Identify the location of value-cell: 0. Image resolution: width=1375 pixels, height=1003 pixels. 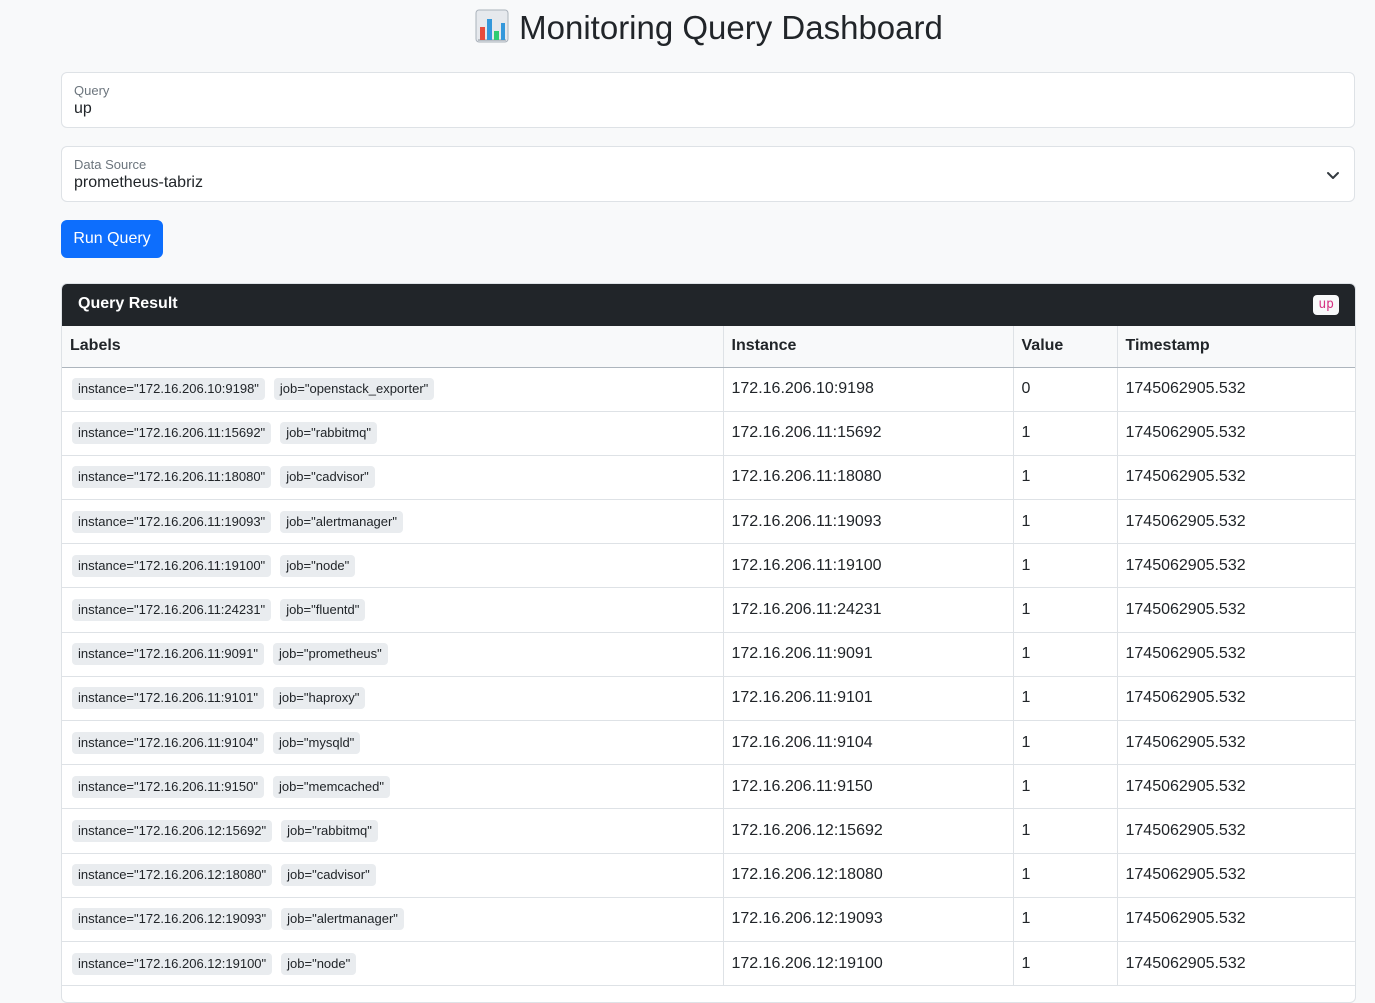
(1065, 389).